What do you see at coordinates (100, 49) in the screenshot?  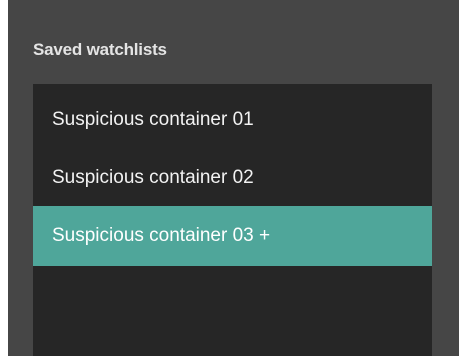 I see `panel-title: Saved watchlists` at bounding box center [100, 49].